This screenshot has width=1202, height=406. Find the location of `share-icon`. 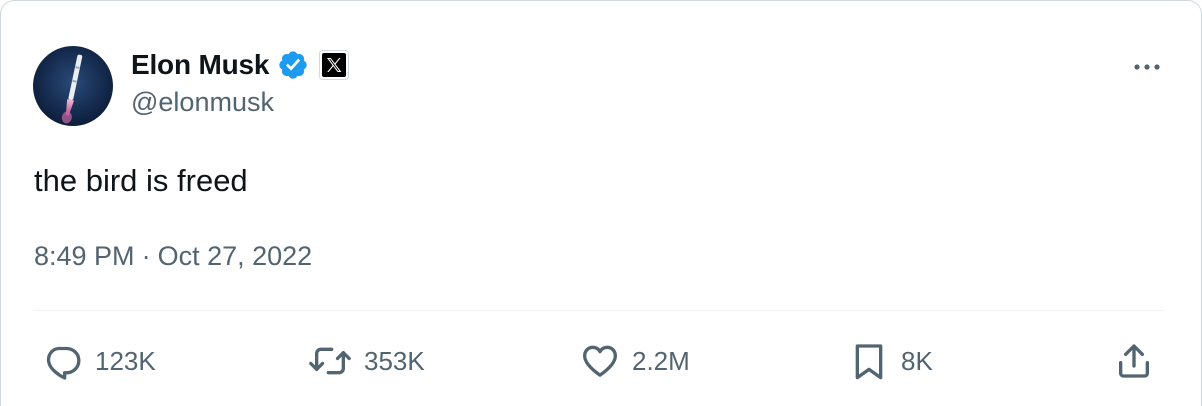

share-icon is located at coordinates (1134, 361).